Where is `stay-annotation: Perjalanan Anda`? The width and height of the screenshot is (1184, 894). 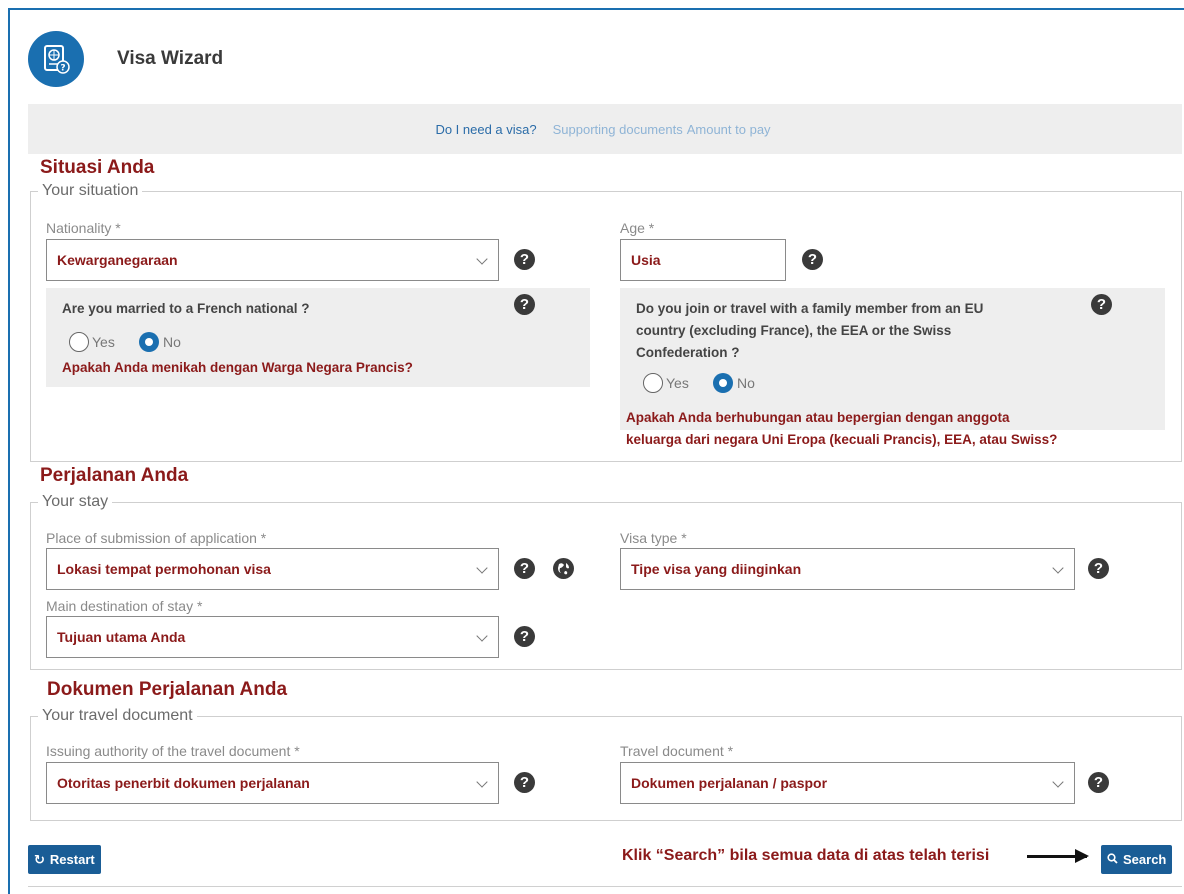
stay-annotation: Perjalanan Anda is located at coordinates (114, 475).